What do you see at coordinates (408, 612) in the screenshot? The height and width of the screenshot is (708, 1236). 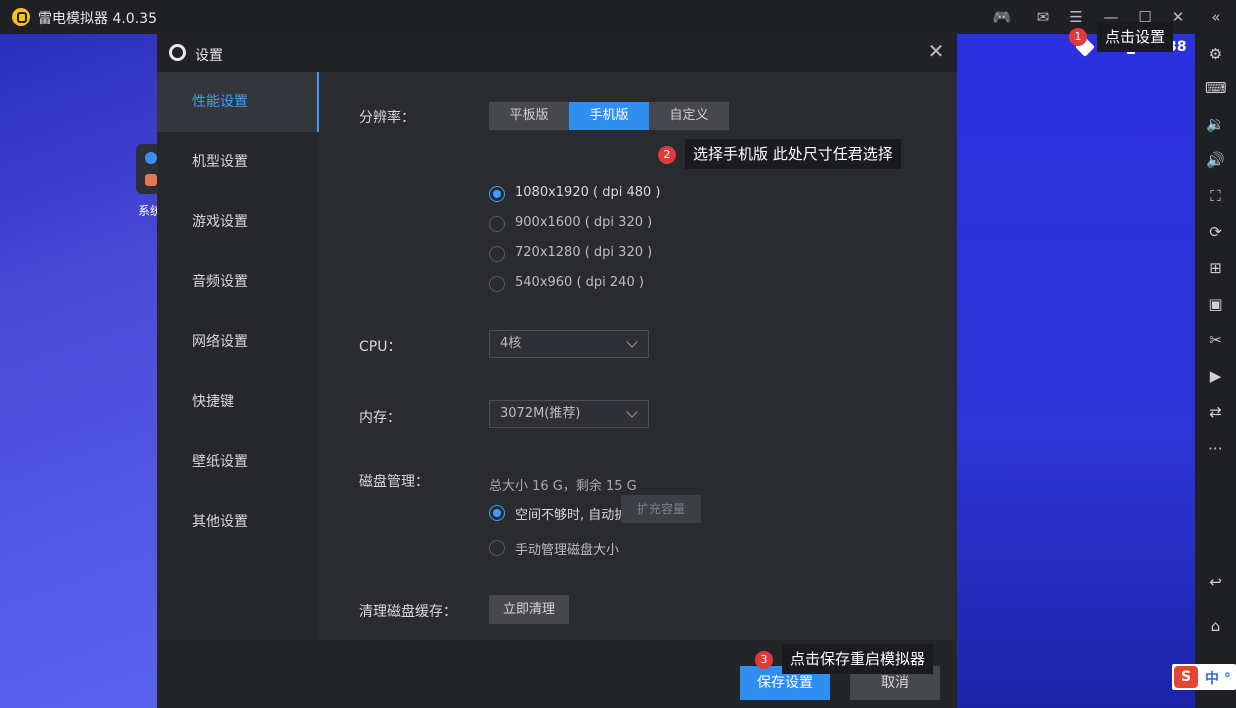 I see `cache-label: 清理磁盘缓存：` at bounding box center [408, 612].